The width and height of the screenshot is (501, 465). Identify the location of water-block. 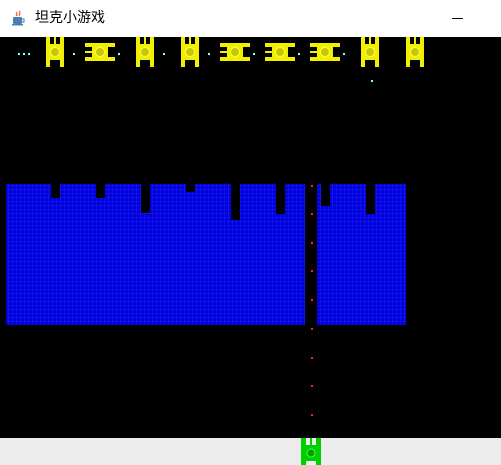
(361, 254).